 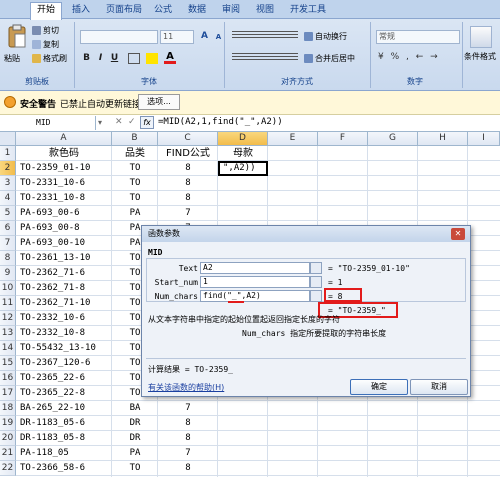 What do you see at coordinates (163, 11) in the screenshot?
I see `tab-formulas: 公式` at bounding box center [163, 11].